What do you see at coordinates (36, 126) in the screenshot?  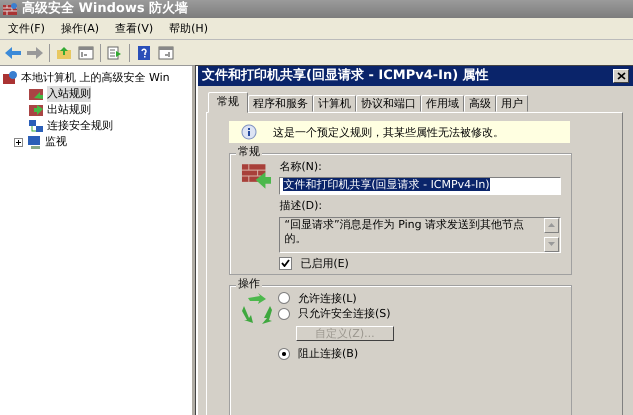 I see `network-icon` at bounding box center [36, 126].